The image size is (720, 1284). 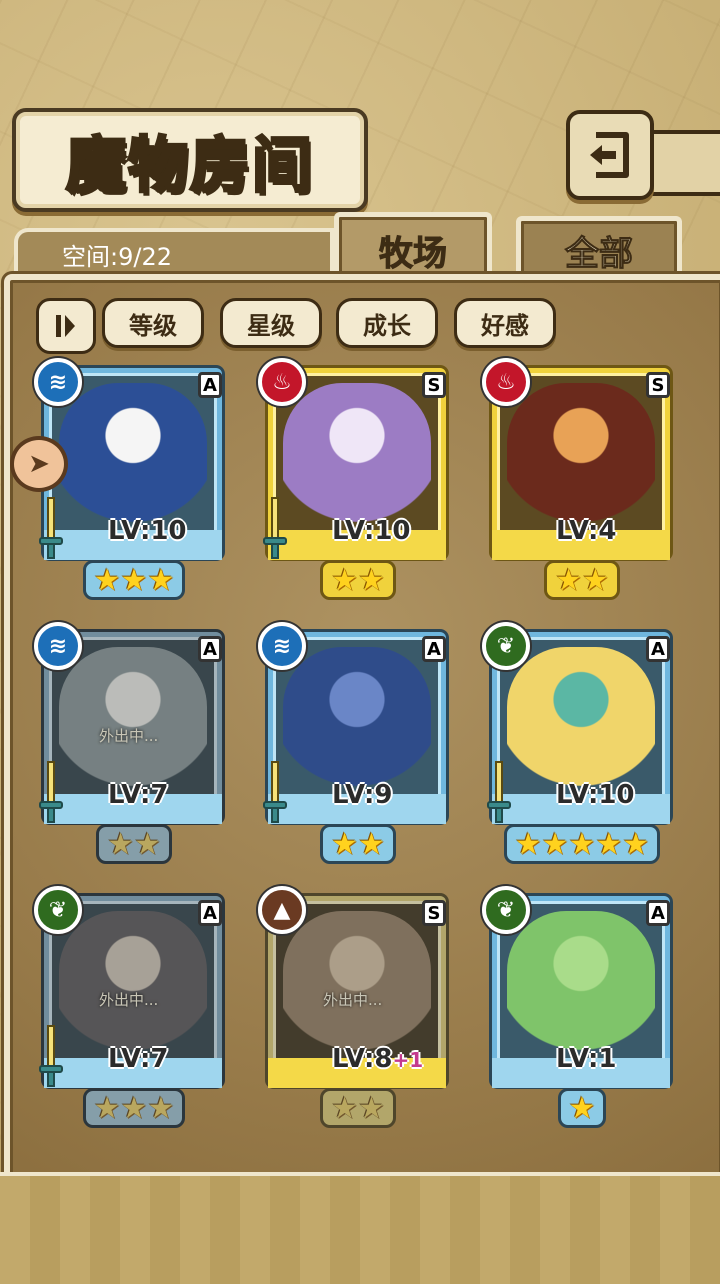 I want to click on monster-card: LV:4 S ♨ ★ ★, so click(x=580, y=479).